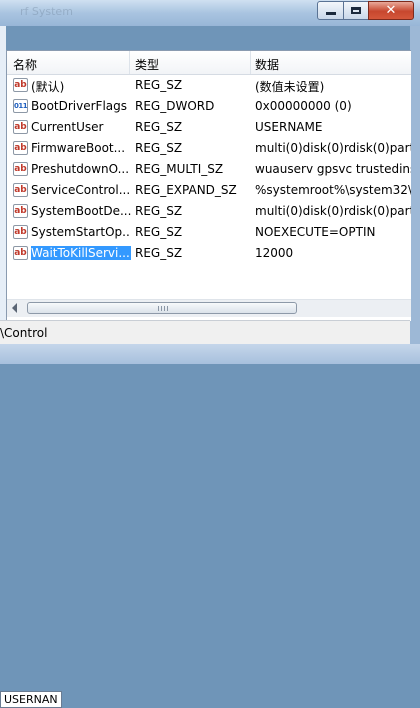 This screenshot has width=420, height=708. I want to click on close-icon: ✕, so click(391, 10).